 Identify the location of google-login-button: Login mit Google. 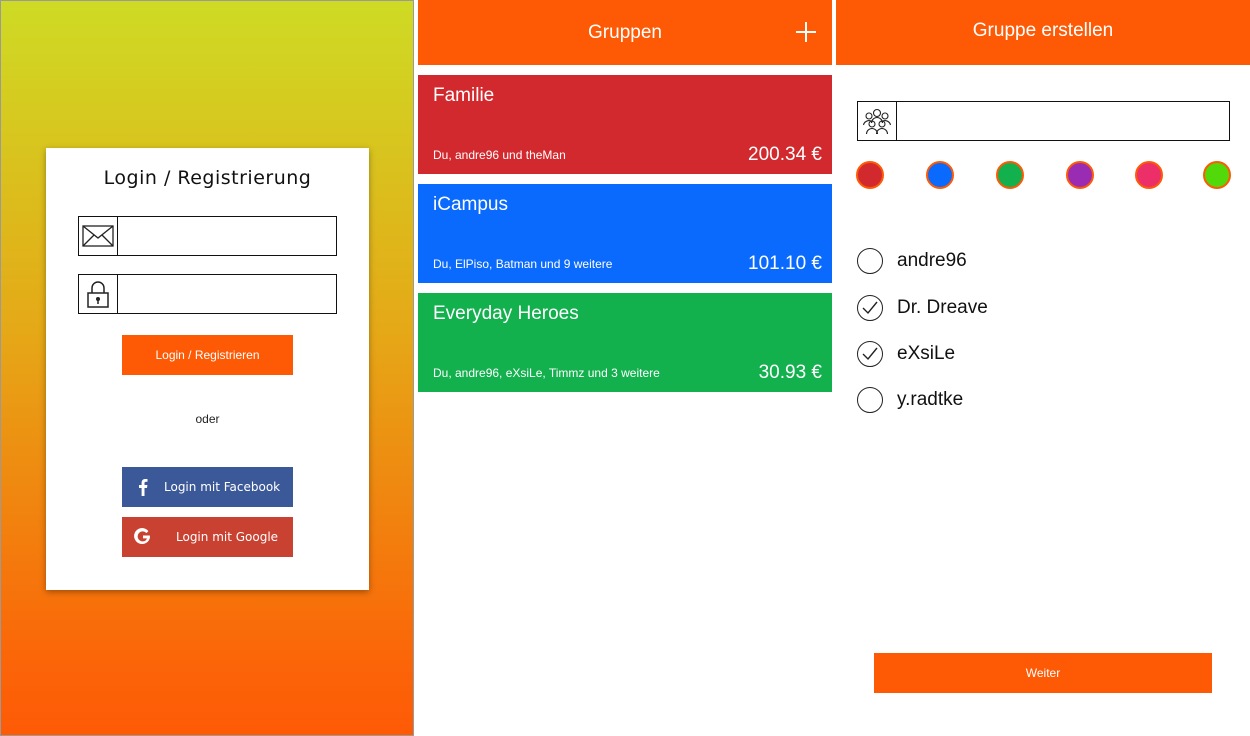
(207, 537).